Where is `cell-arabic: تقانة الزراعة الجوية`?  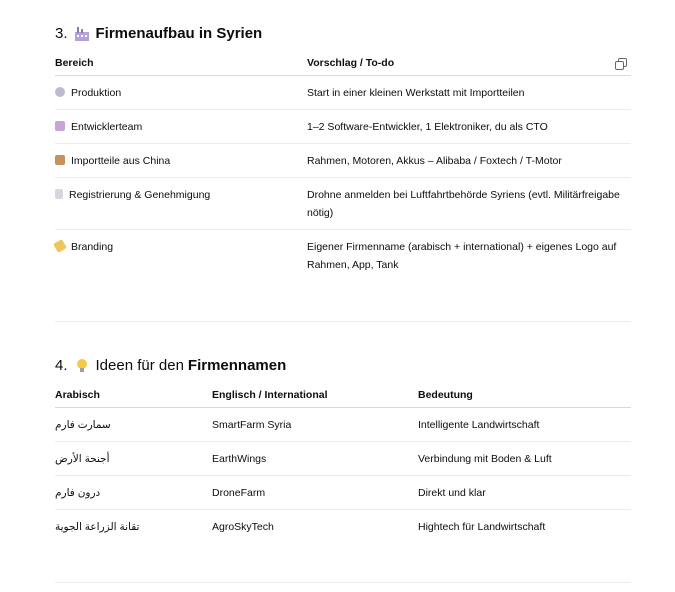
cell-arabic: تقانة الزراعة الجوية is located at coordinates (97, 527).